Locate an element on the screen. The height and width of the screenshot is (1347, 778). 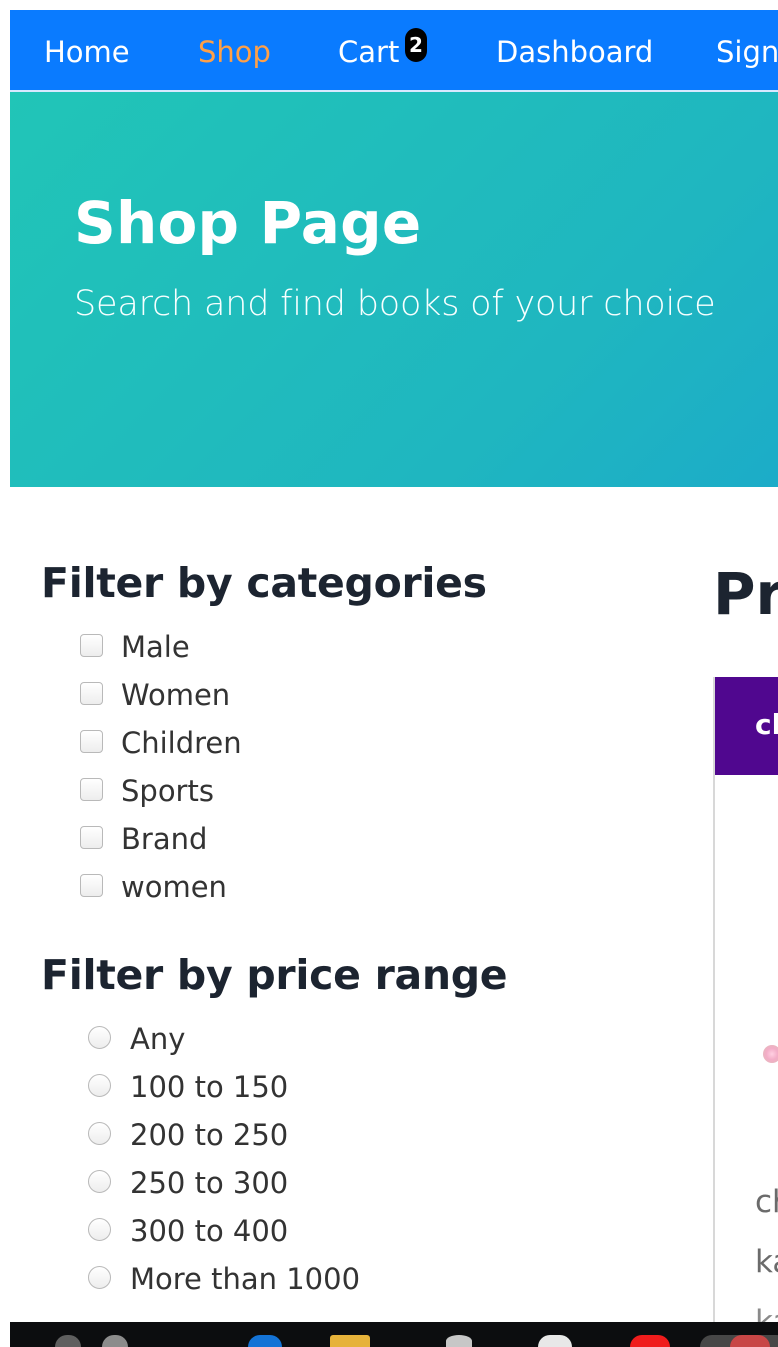
chrome-icon is located at coordinates (650, 1341).